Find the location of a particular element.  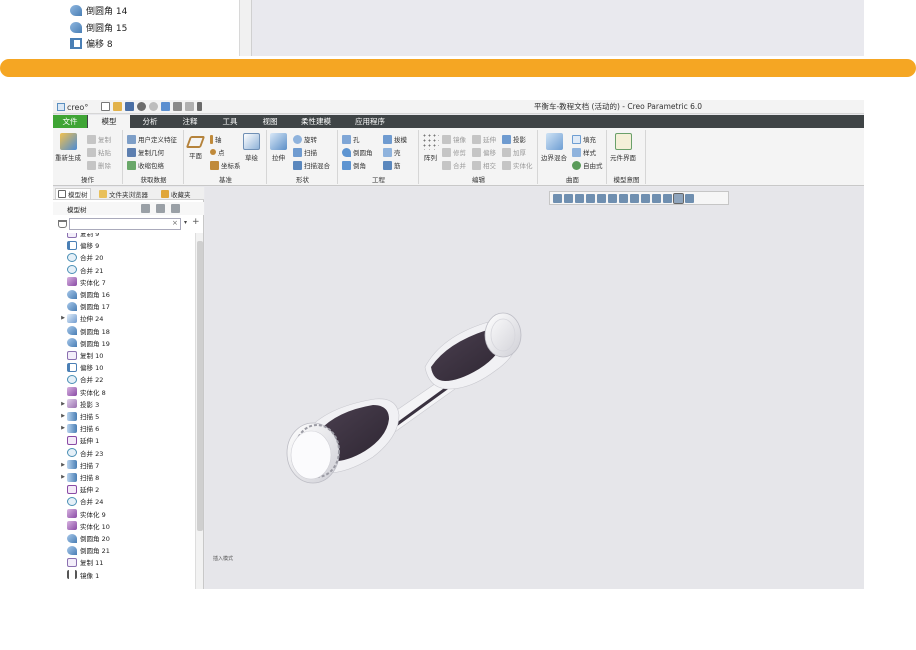

boundary-blend-button: 边界混合 is located at coordinates (554, 147).